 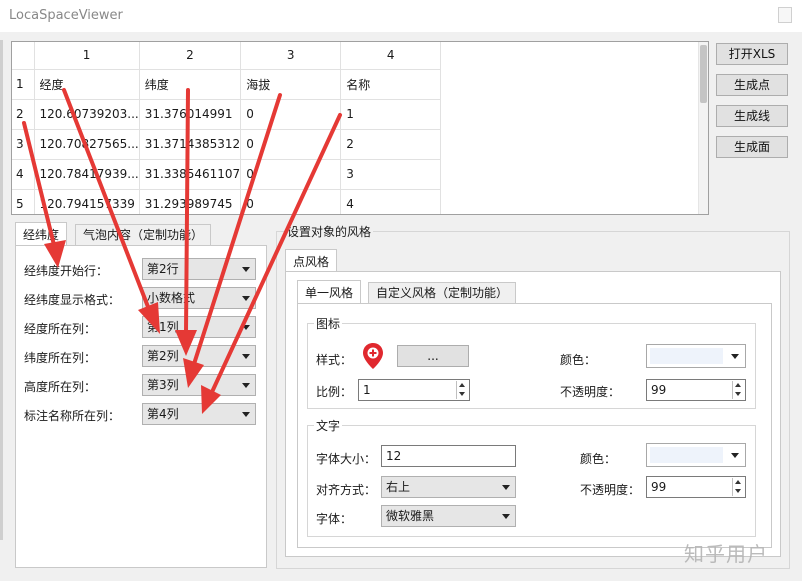 I want to click on font-select: 微软雅黑, so click(x=448, y=516).